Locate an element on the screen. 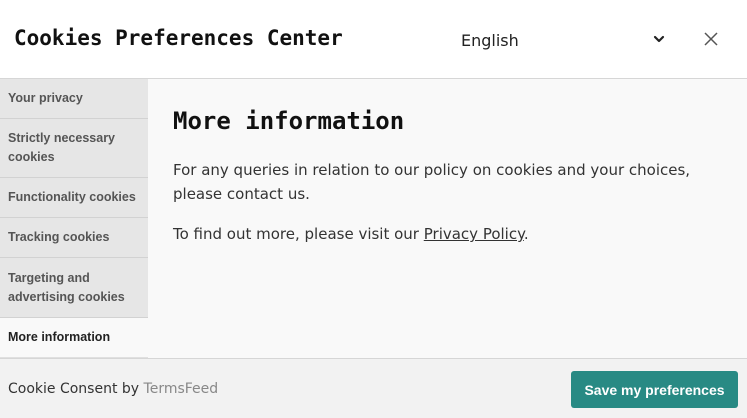 Image resolution: width=747 pixels, height=418 pixels. language-select-value: English is located at coordinates (490, 40).